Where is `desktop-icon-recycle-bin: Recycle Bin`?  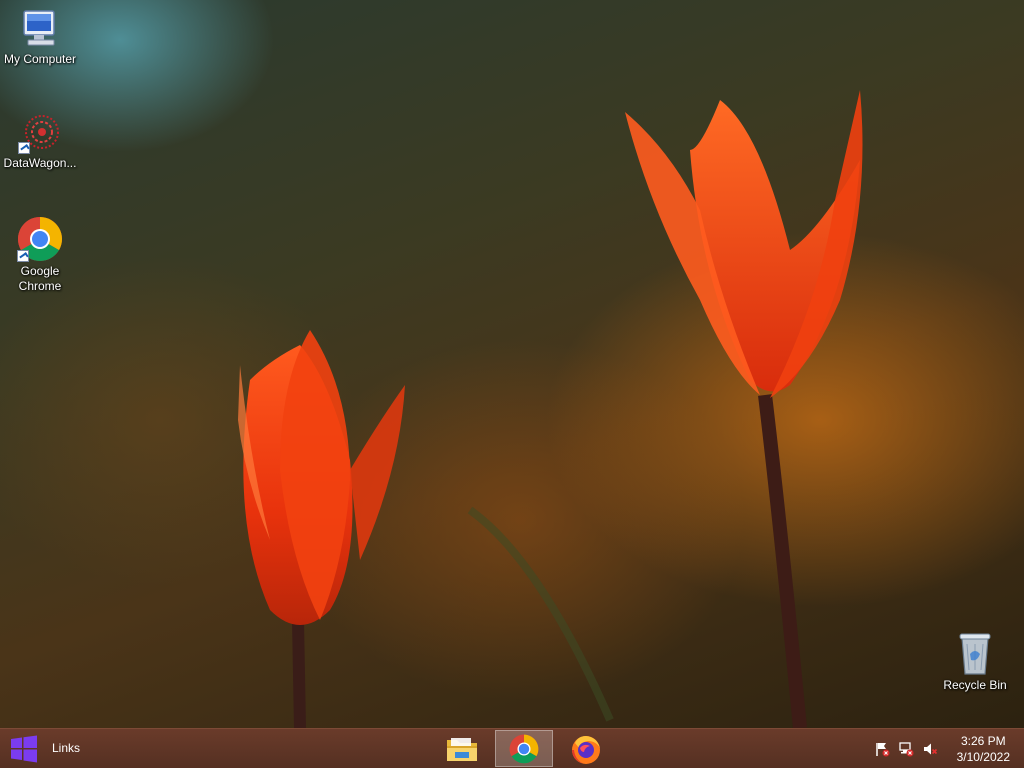
desktop-icon-recycle-bin: Recycle Bin is located at coordinates (975, 662).